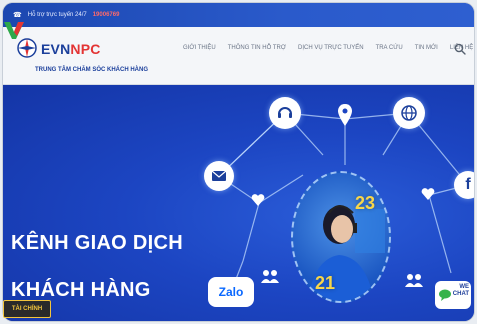  I want to click on tv-channel-logo-icon, so click(14, 30).